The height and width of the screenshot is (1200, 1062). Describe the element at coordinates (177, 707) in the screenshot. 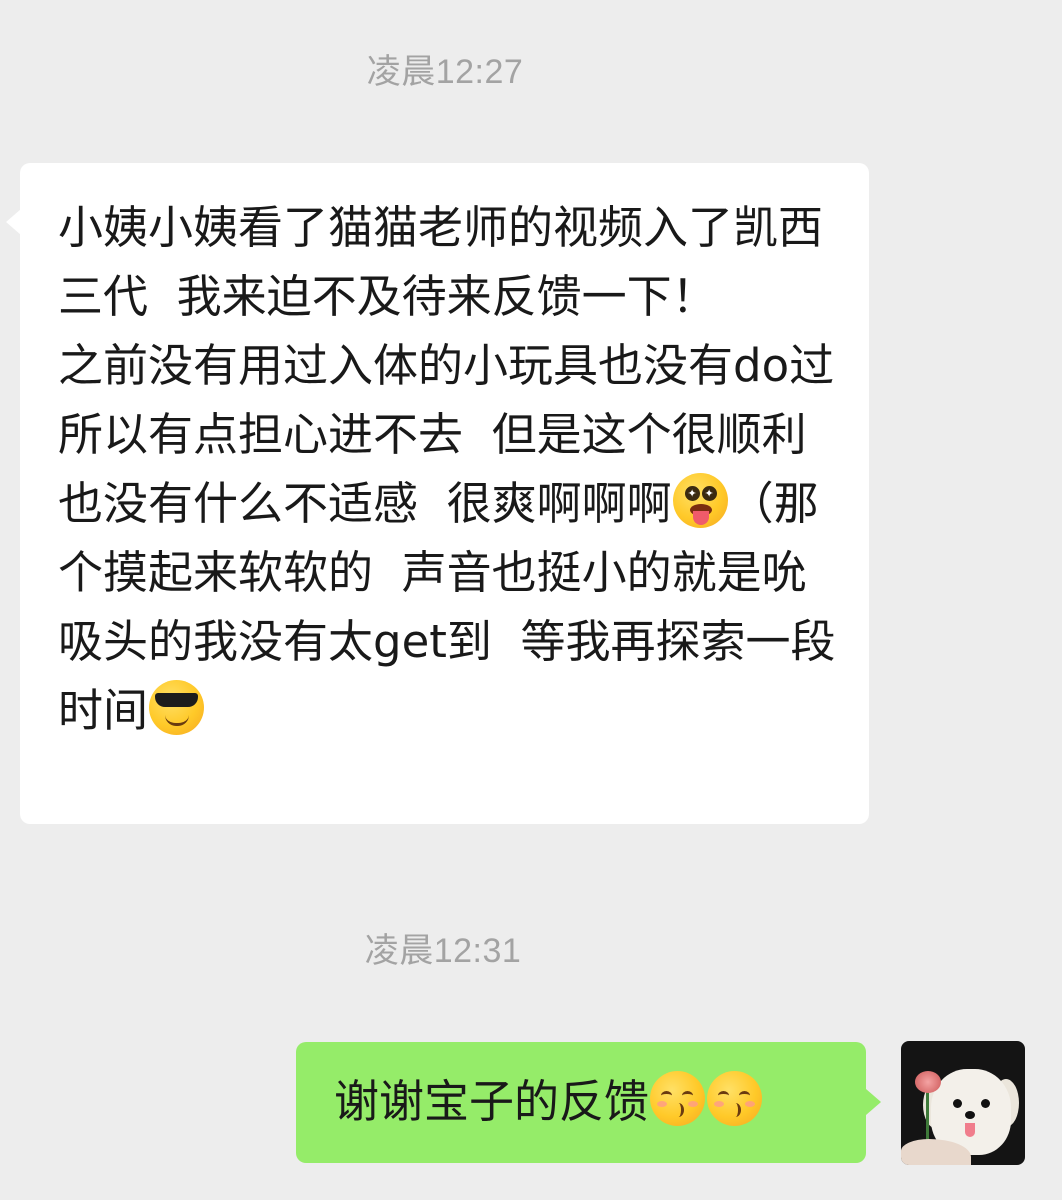

I see `sunglasses-emoji` at that location.